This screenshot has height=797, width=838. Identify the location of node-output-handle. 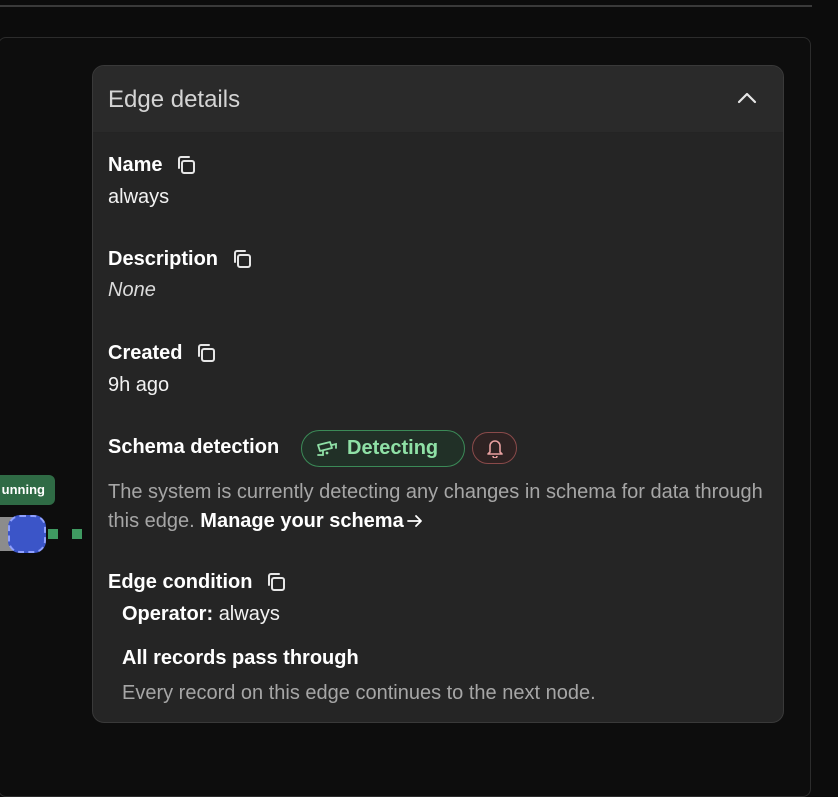
(27, 534).